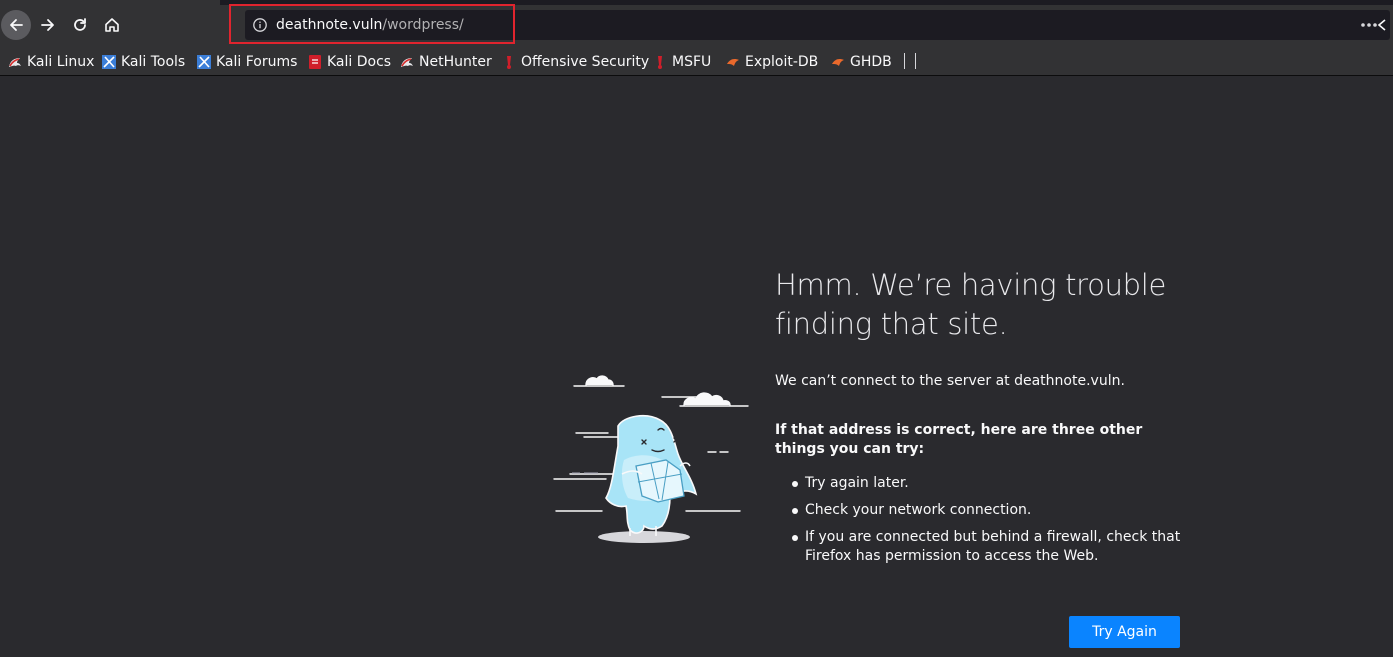 This screenshot has height=657, width=1393. What do you see at coordinates (585, 62) in the screenshot?
I see `bookmark-label: Offensive Security` at bounding box center [585, 62].